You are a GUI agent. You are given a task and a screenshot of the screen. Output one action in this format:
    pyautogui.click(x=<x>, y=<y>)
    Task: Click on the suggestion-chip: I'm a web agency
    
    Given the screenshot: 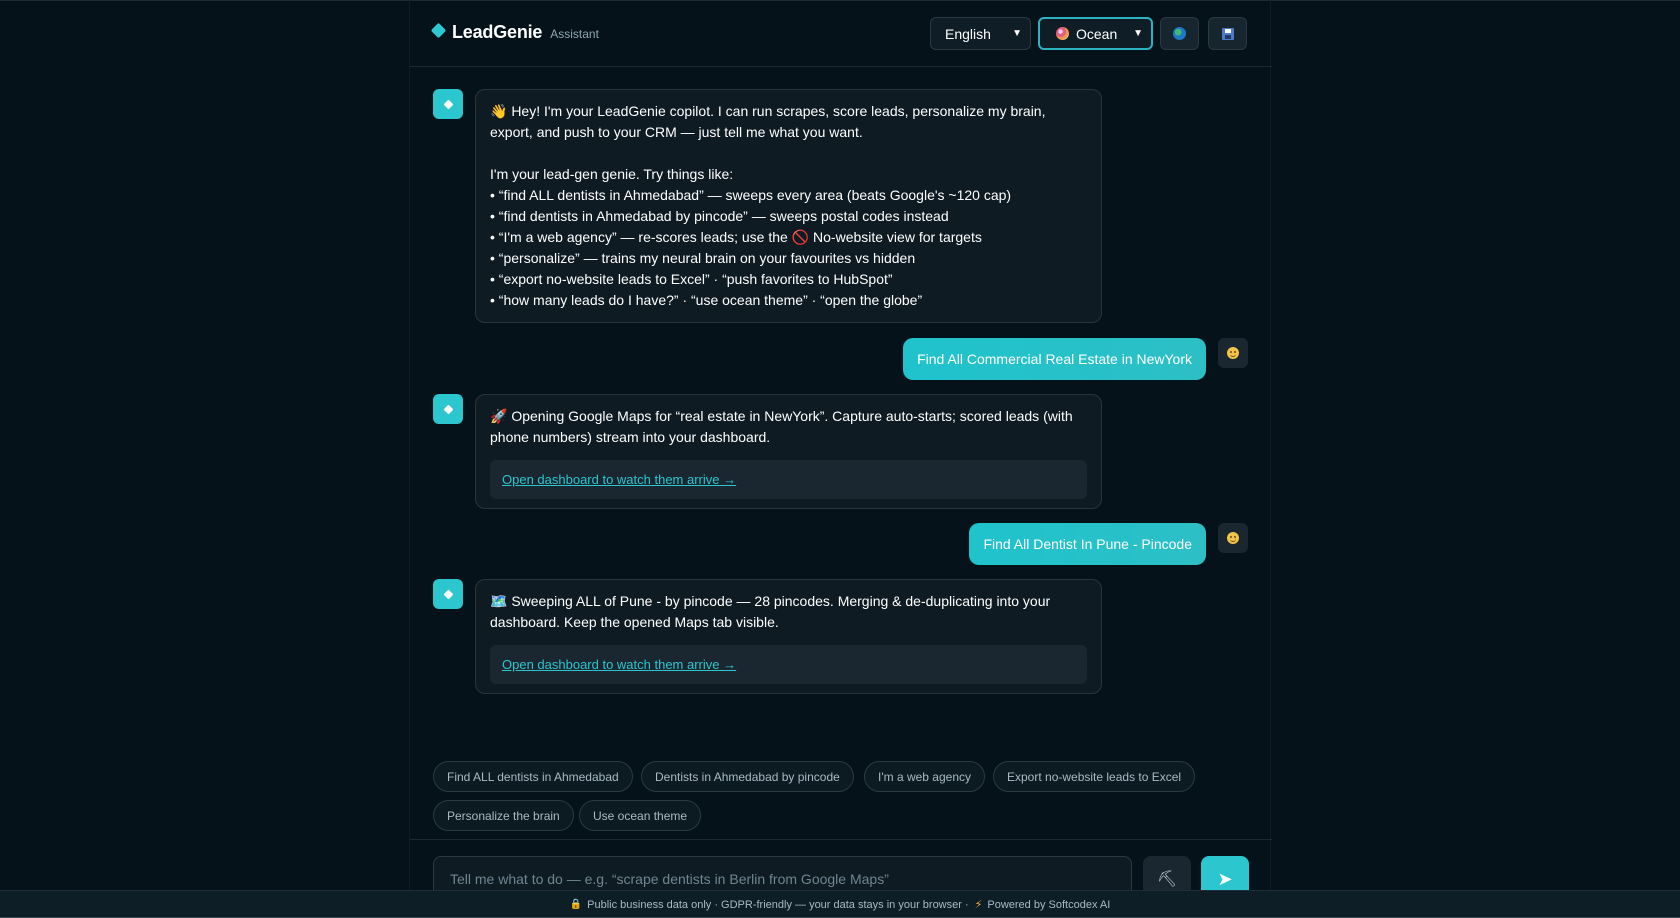 What is the action you would take?
    pyautogui.click(x=925, y=776)
    